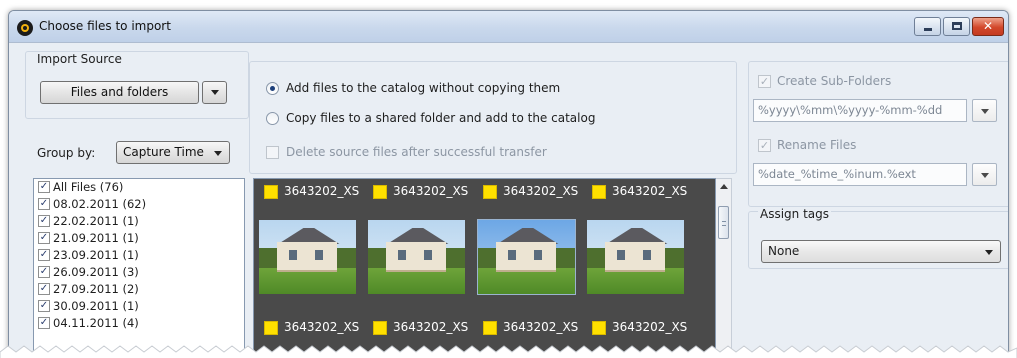  What do you see at coordinates (96, 306) in the screenshot?
I see `list-item-label: 30.09.2011 (1)` at bounding box center [96, 306].